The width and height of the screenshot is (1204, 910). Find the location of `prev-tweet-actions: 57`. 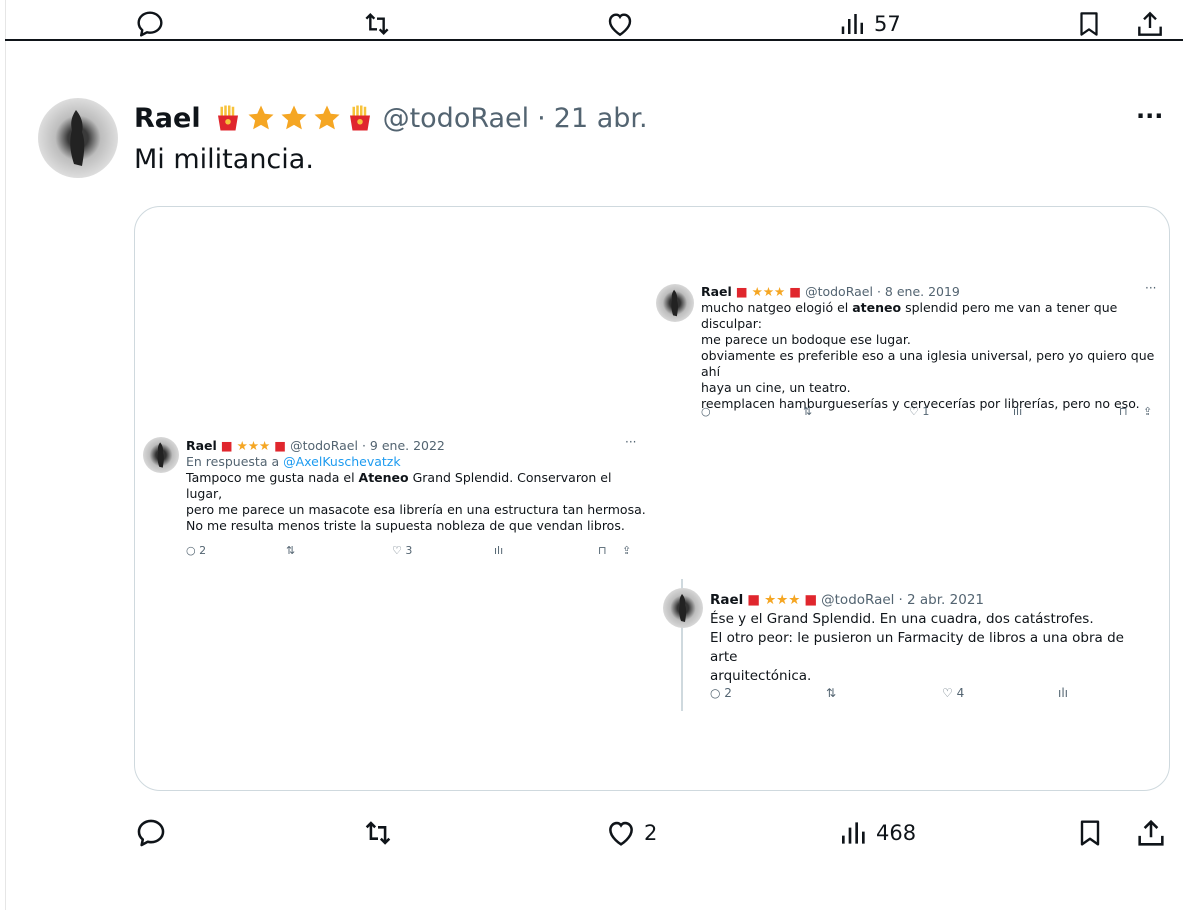

prev-tweet-actions: 57 is located at coordinates (654, 23).